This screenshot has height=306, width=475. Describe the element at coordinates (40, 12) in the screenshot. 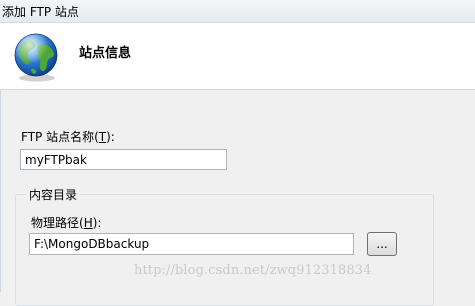

I see `window-title: 添加 FTP 站点` at that location.